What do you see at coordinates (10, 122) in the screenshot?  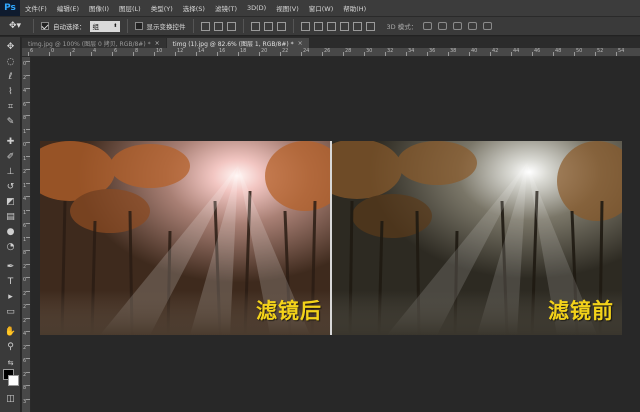 I see `eyedropper-tool-icon: ✎` at bounding box center [10, 122].